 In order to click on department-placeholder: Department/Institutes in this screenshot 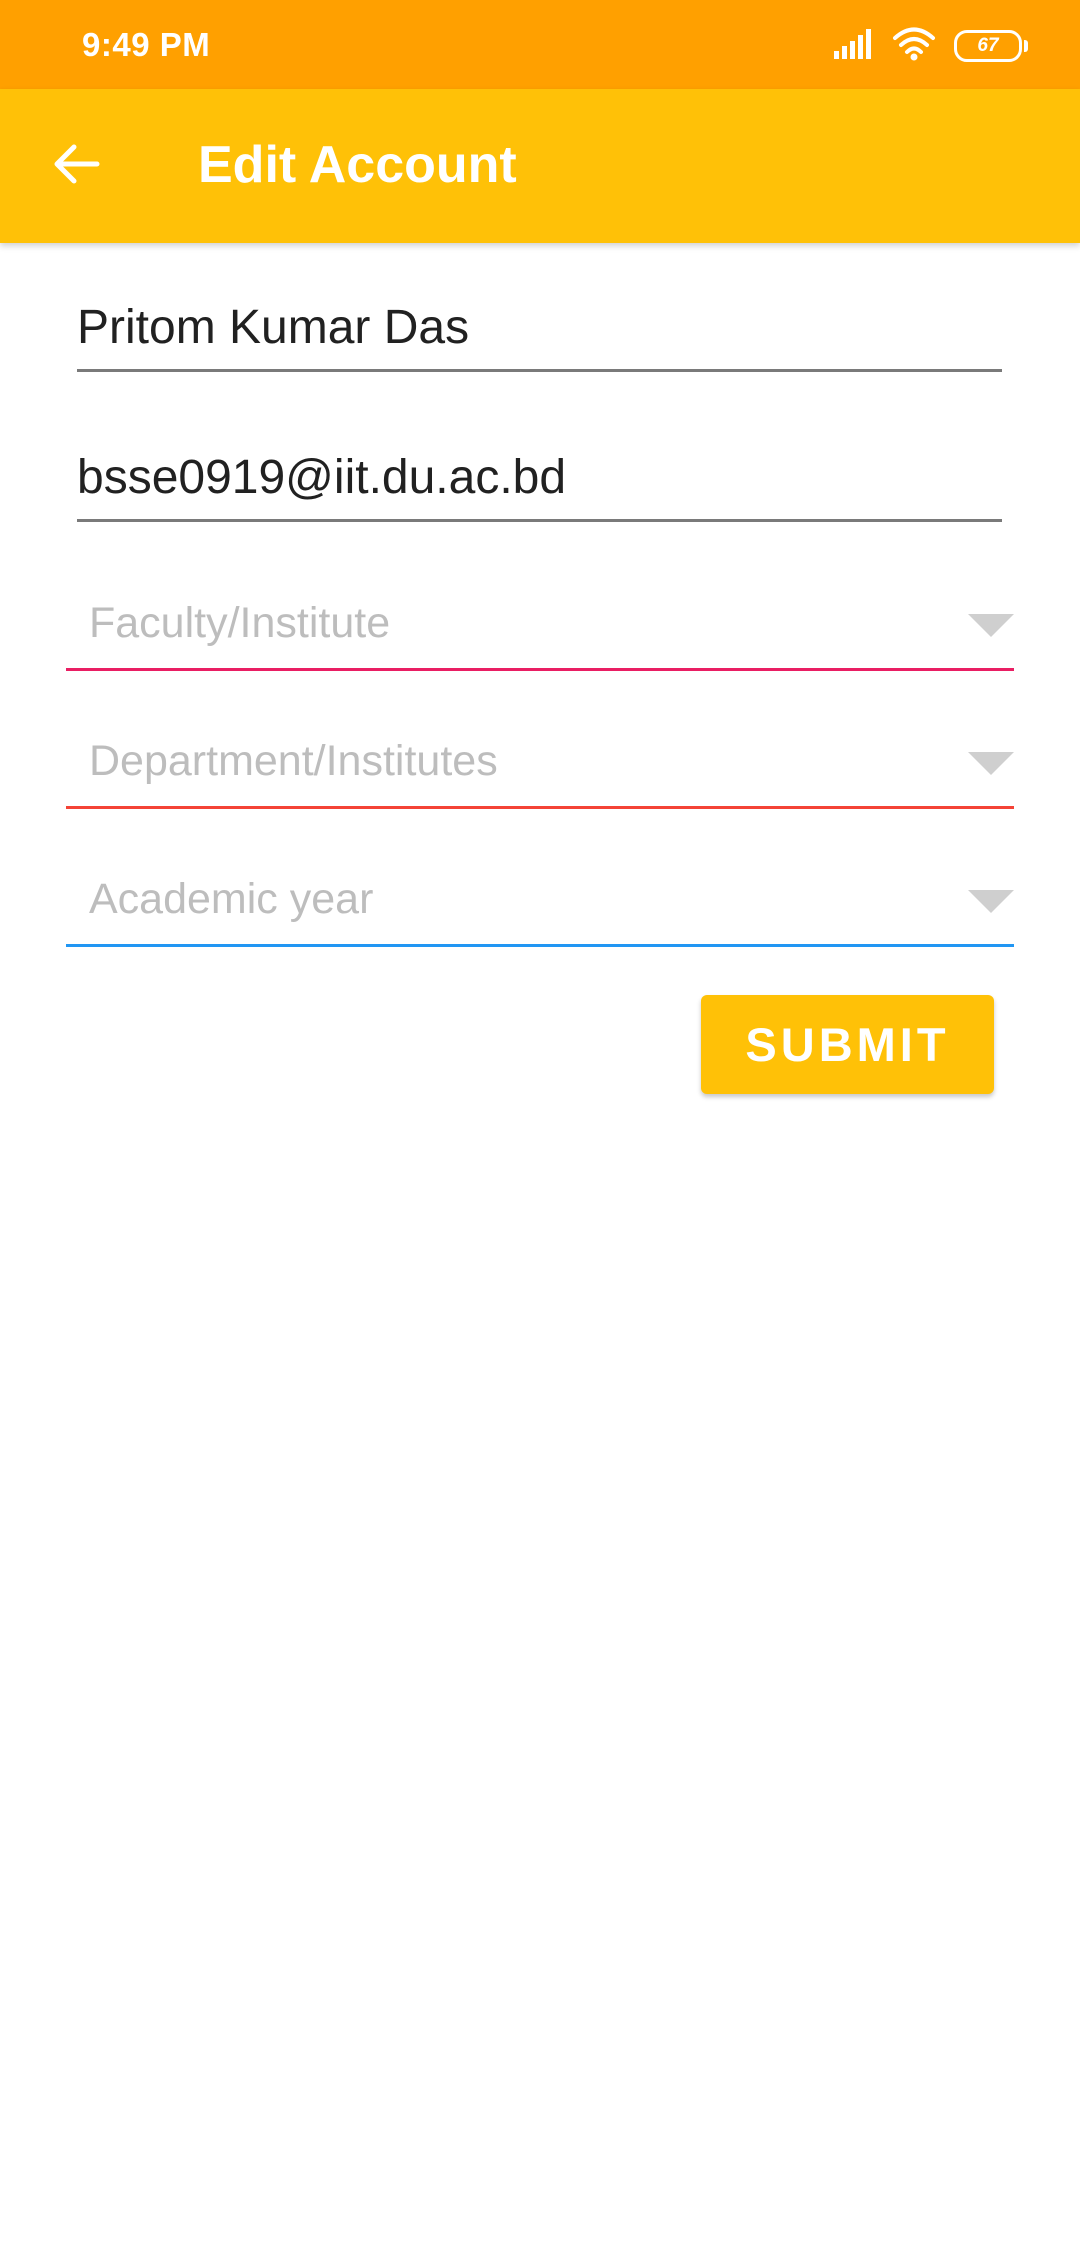, I will do `click(293, 761)`.